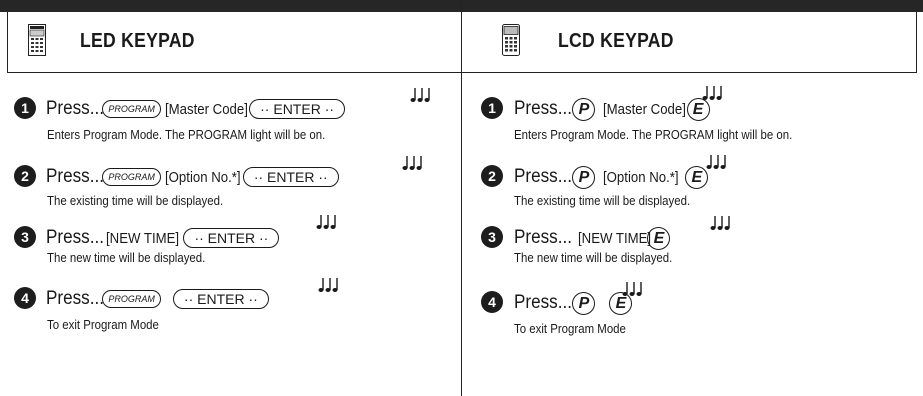 This screenshot has height=396, width=923. Describe the element at coordinates (137, 41) in the screenshot. I see `led-title: LED KEYPAD` at that location.